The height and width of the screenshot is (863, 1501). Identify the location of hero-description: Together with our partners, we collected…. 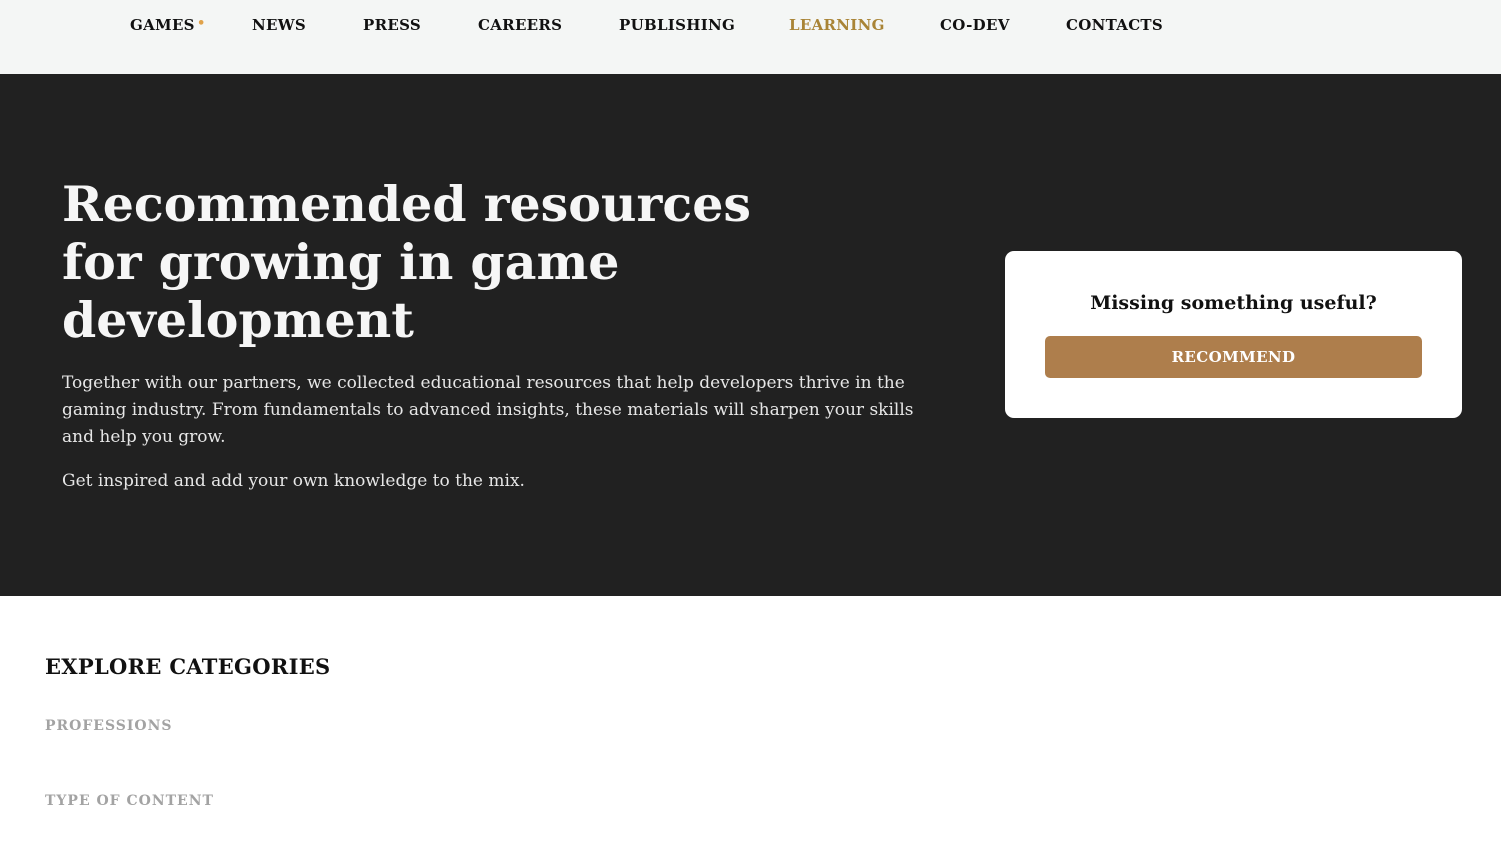
(488, 410).